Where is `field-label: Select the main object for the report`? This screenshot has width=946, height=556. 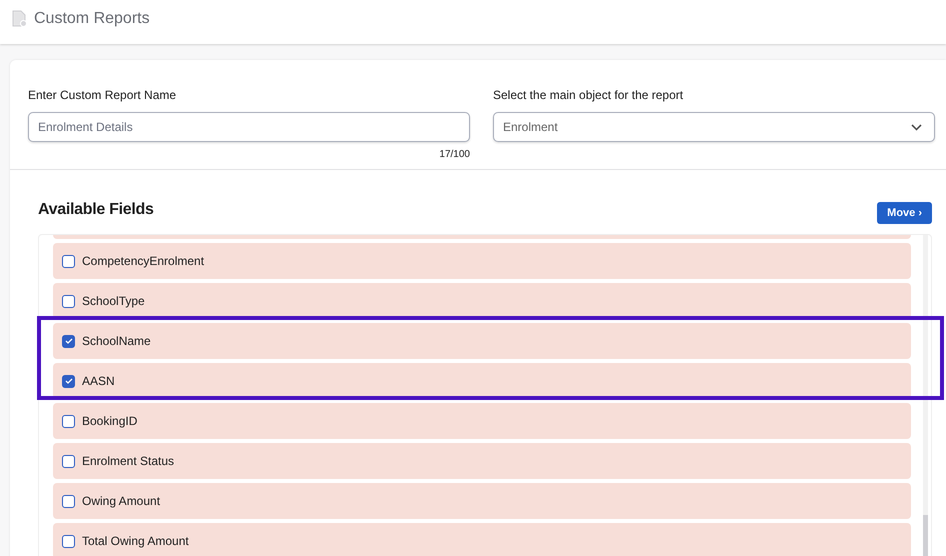
field-label: Select the main object for the report is located at coordinates (588, 95).